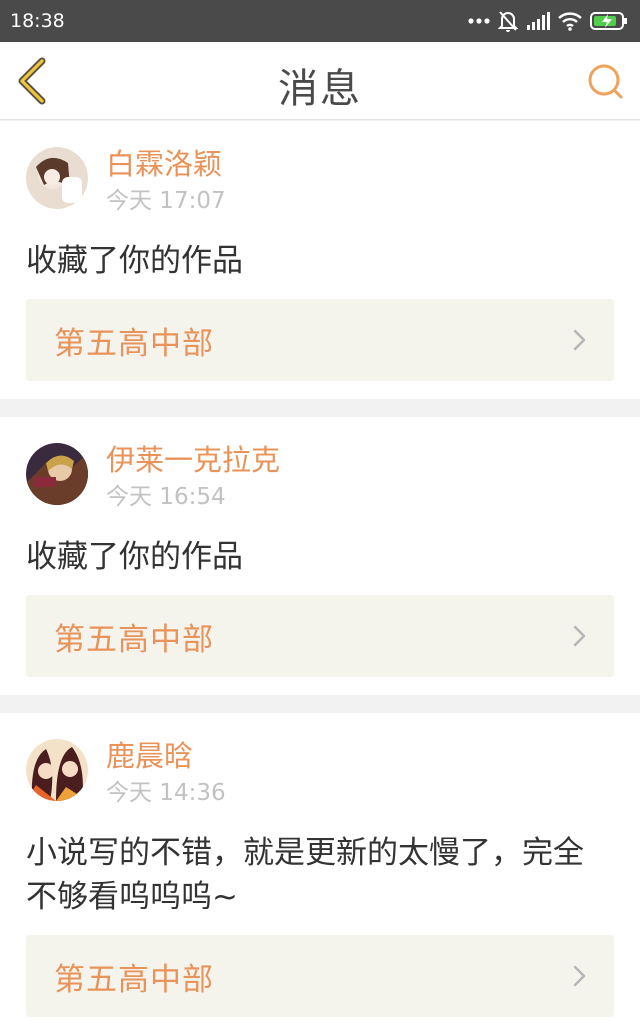 The width and height of the screenshot is (640, 1035). Describe the element at coordinates (479, 21) in the screenshot. I see `dots-icon` at that location.